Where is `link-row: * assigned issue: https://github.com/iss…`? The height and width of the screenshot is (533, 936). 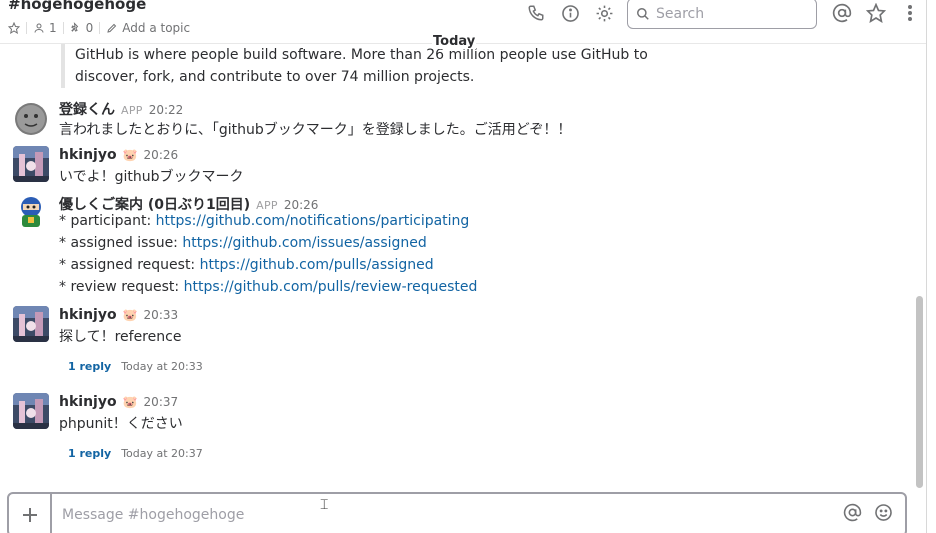 link-row: * assigned issue: https://github.com/iss… is located at coordinates (243, 243).